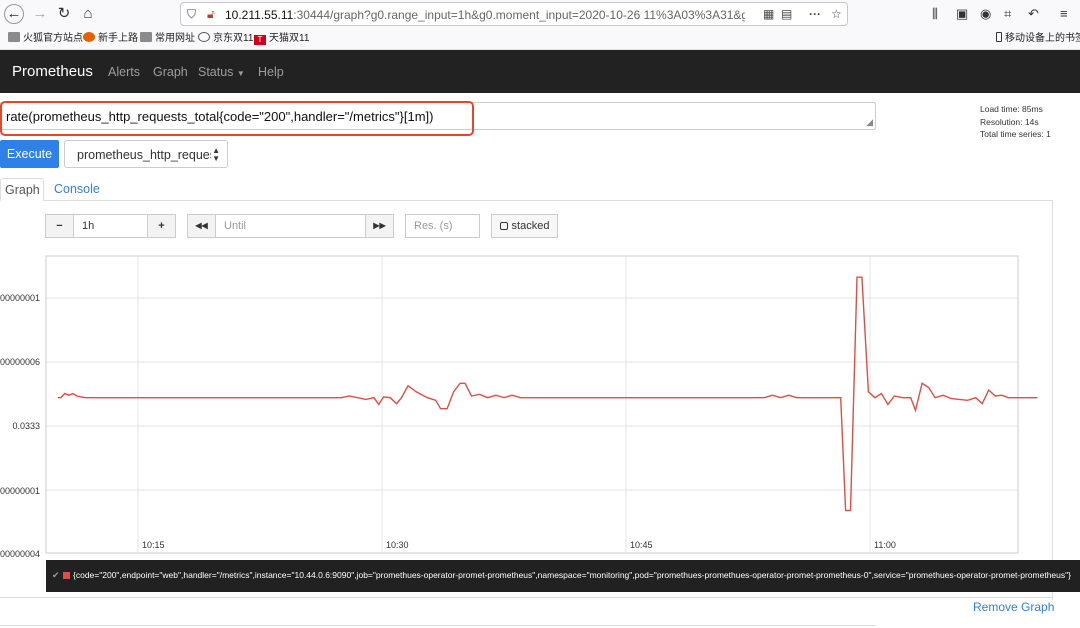 This screenshot has height=628, width=1080. Describe the element at coordinates (29, 154) in the screenshot. I see `execute-button: Execute` at that location.